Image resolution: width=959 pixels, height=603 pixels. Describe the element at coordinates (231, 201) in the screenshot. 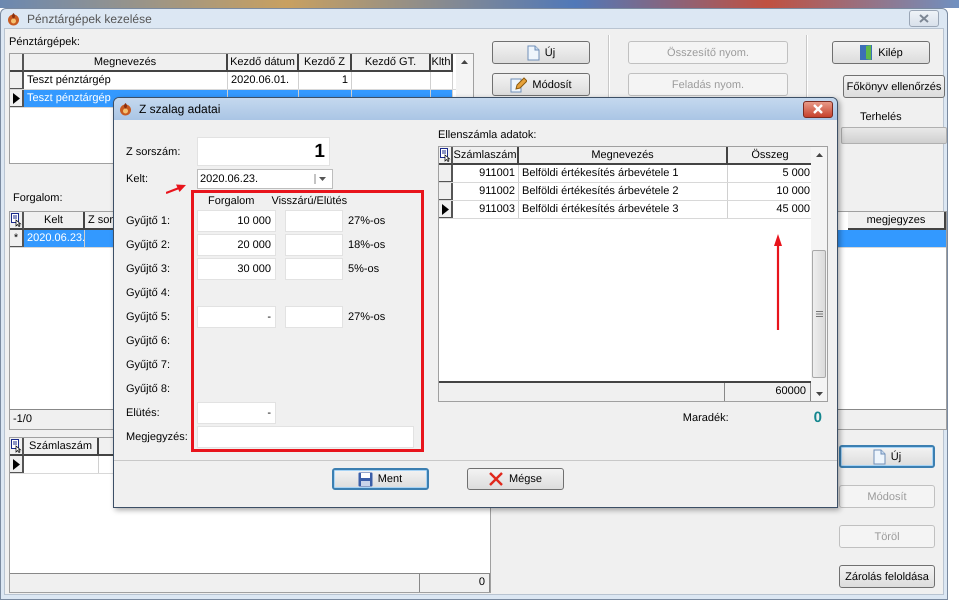

I see `column-label: Forgalom` at that location.